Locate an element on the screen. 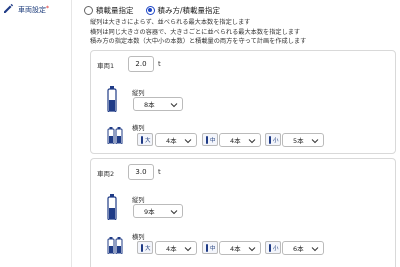 The height and width of the screenshot is (267, 400). select-value: 6本 is located at coordinates (298, 249).